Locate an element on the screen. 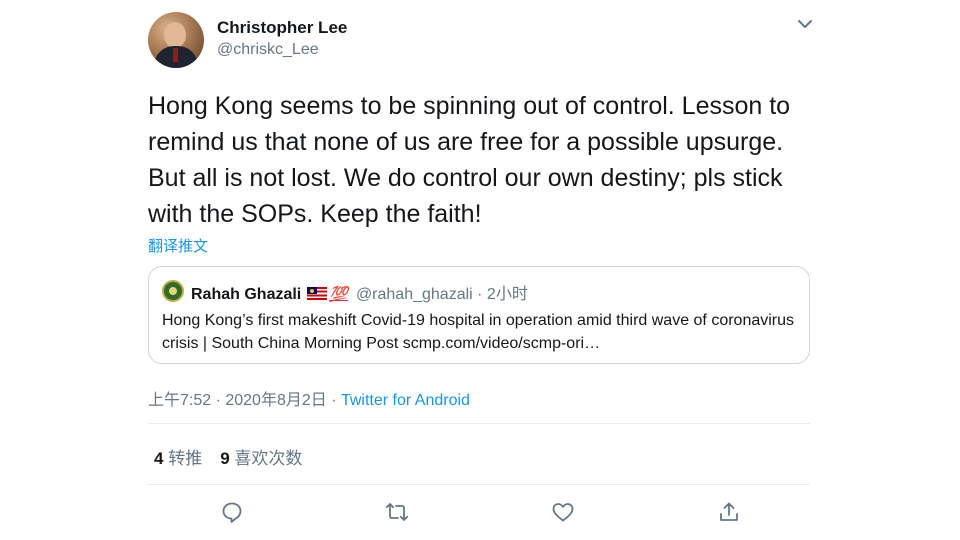 The height and width of the screenshot is (540, 960). retweet-button is located at coordinates (397, 512).